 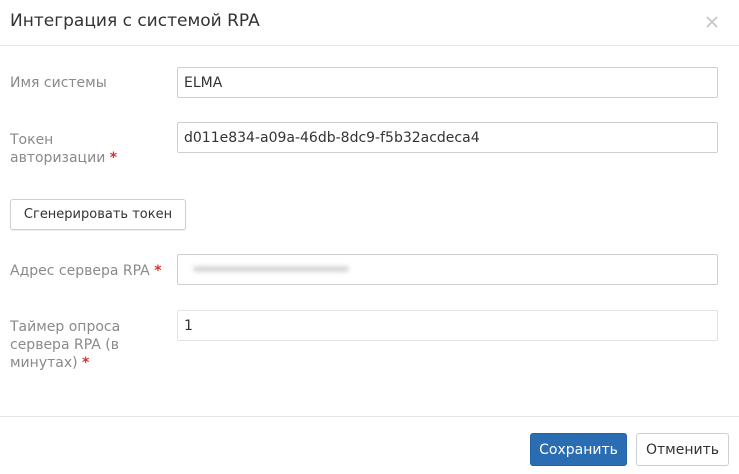 What do you see at coordinates (578, 449) in the screenshot?
I see `save-button: Сохранить` at bounding box center [578, 449].